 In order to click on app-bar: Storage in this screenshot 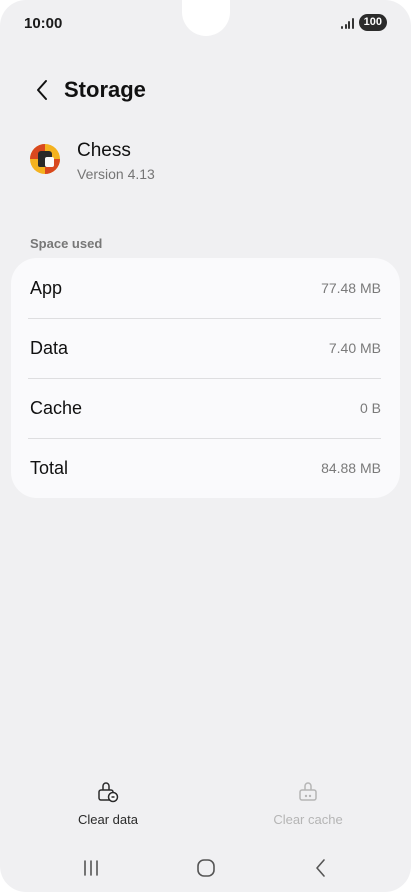, I will do `click(205, 90)`.